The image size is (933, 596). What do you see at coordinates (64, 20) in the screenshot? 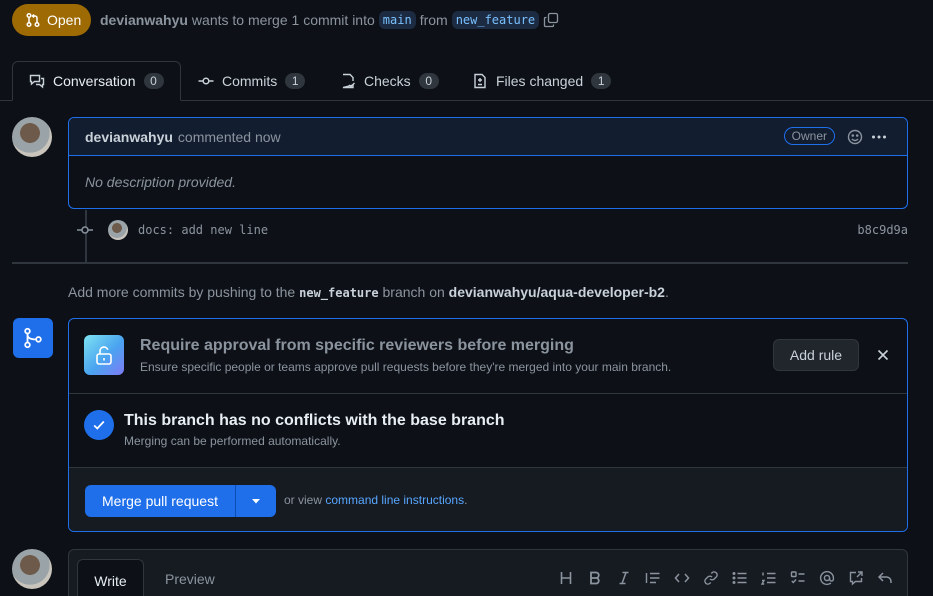
I see `pr-state-label: Open` at bounding box center [64, 20].